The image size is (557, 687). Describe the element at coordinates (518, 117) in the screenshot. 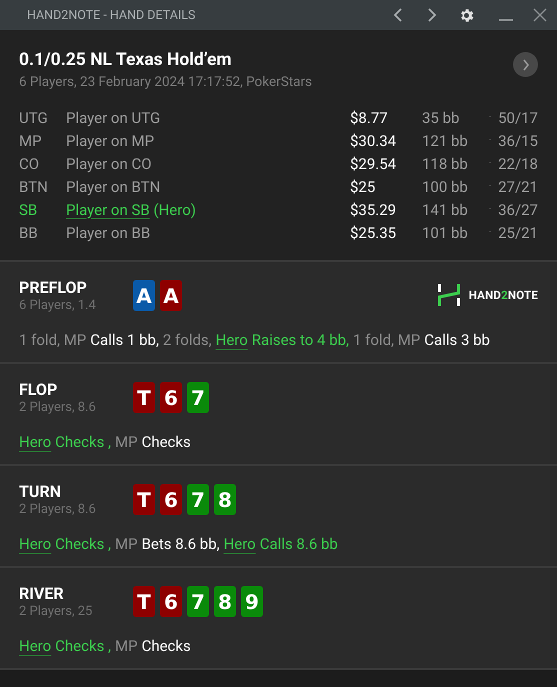

I see `player-stats: 50/17` at that location.